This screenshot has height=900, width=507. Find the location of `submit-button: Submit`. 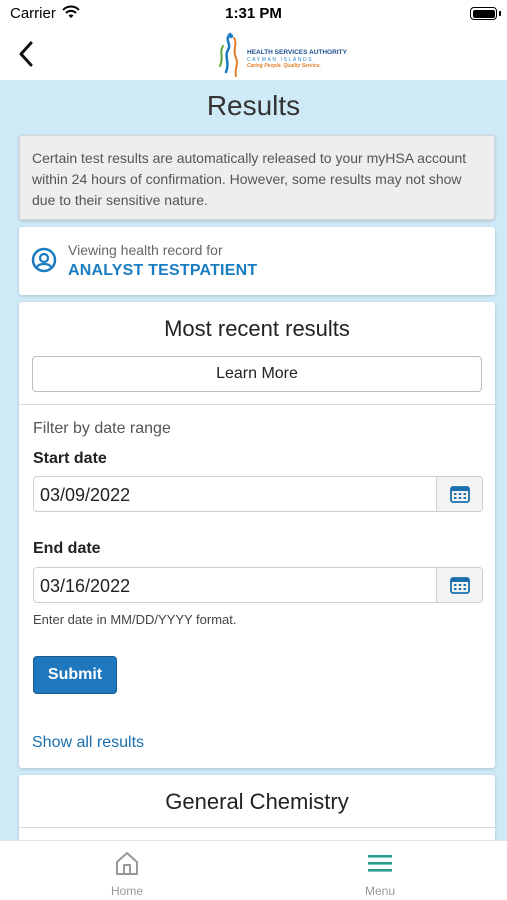

submit-button: Submit is located at coordinates (75, 675).